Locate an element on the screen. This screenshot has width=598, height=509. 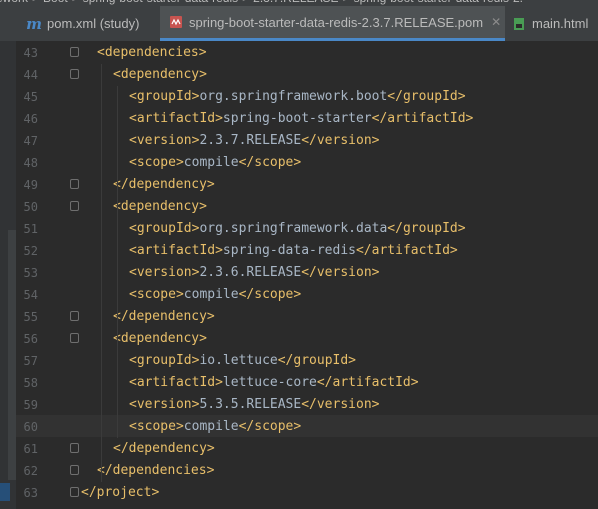
code-line: 56 <dependency> is located at coordinates (307, 339).